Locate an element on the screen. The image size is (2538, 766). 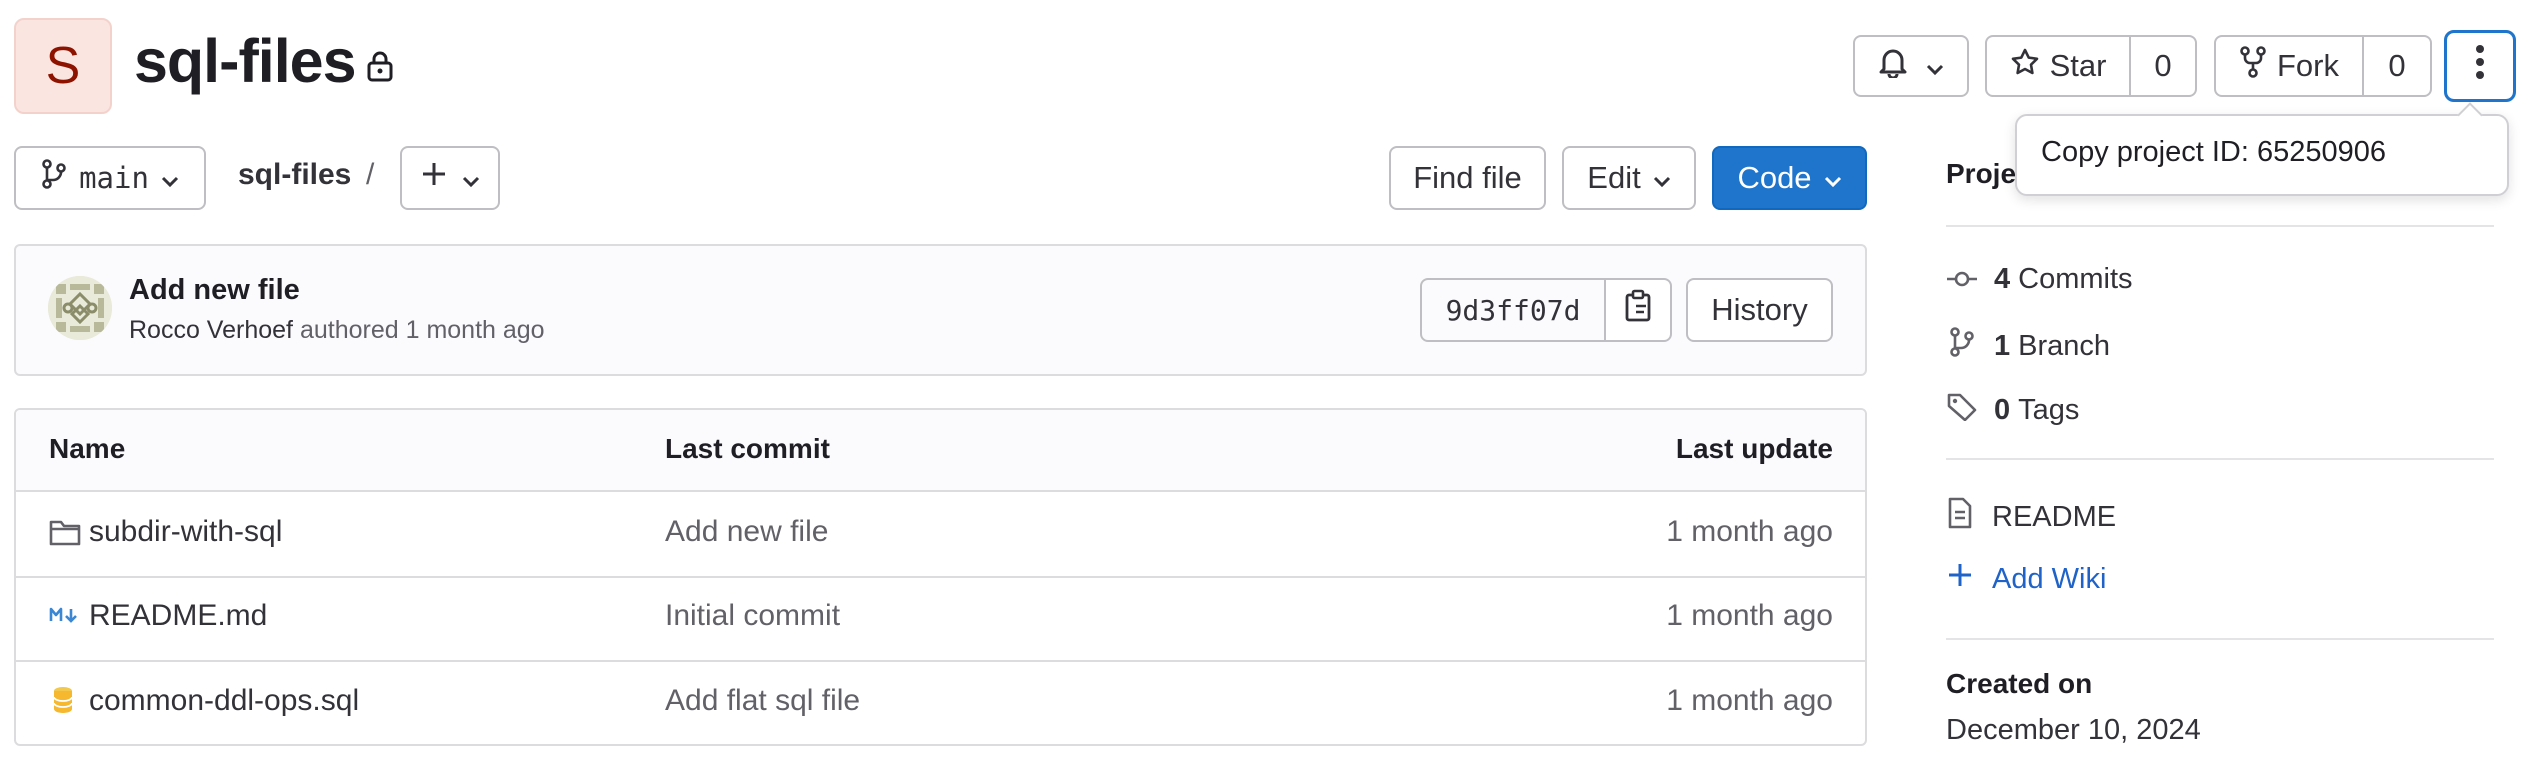
tags-count: 0 is located at coordinates (2002, 409).